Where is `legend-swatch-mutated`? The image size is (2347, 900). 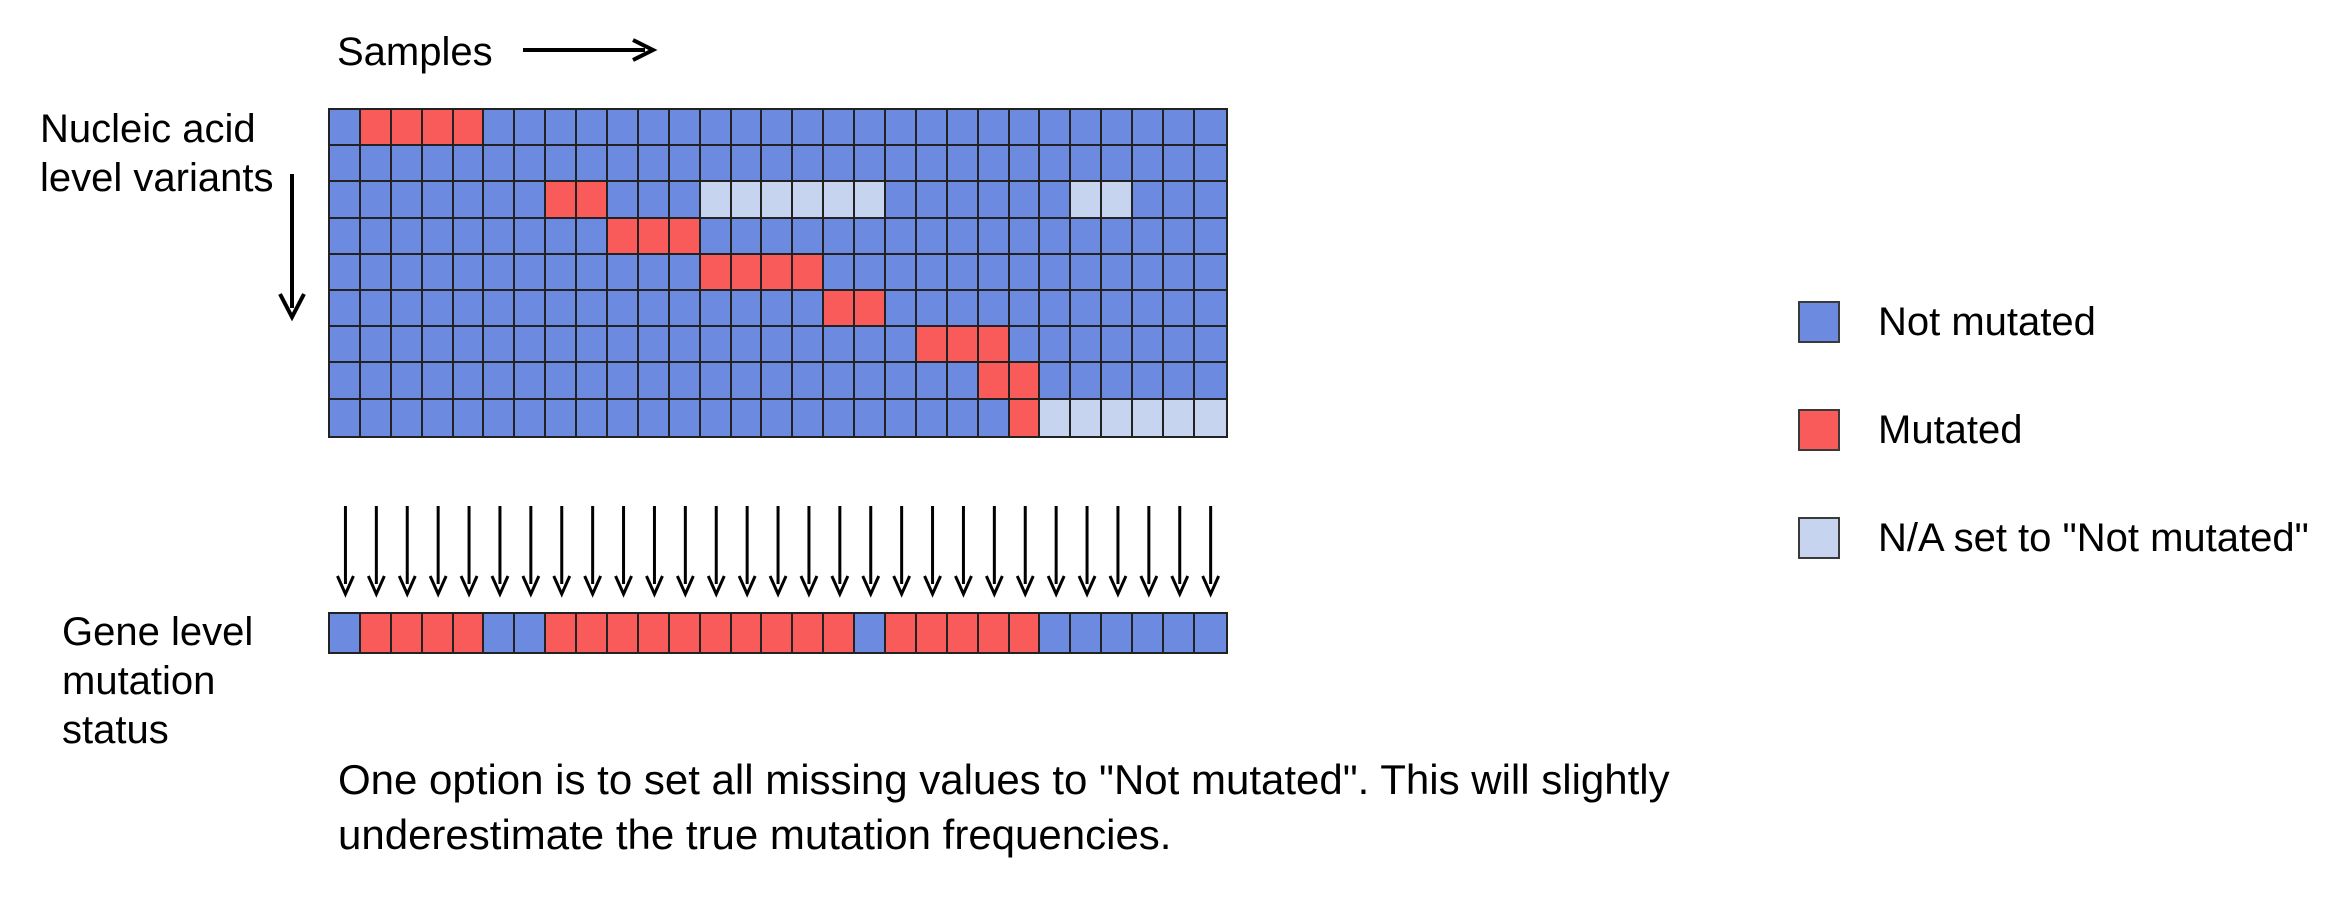
legend-swatch-mutated is located at coordinates (1819, 430).